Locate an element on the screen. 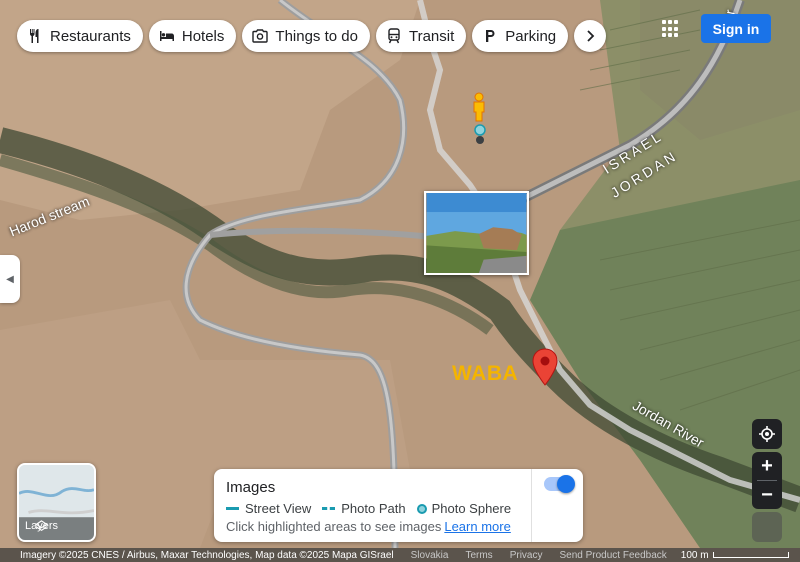 Image resolution: width=800 pixels, height=562 pixels. layers-label: Layers is located at coordinates (42, 526).